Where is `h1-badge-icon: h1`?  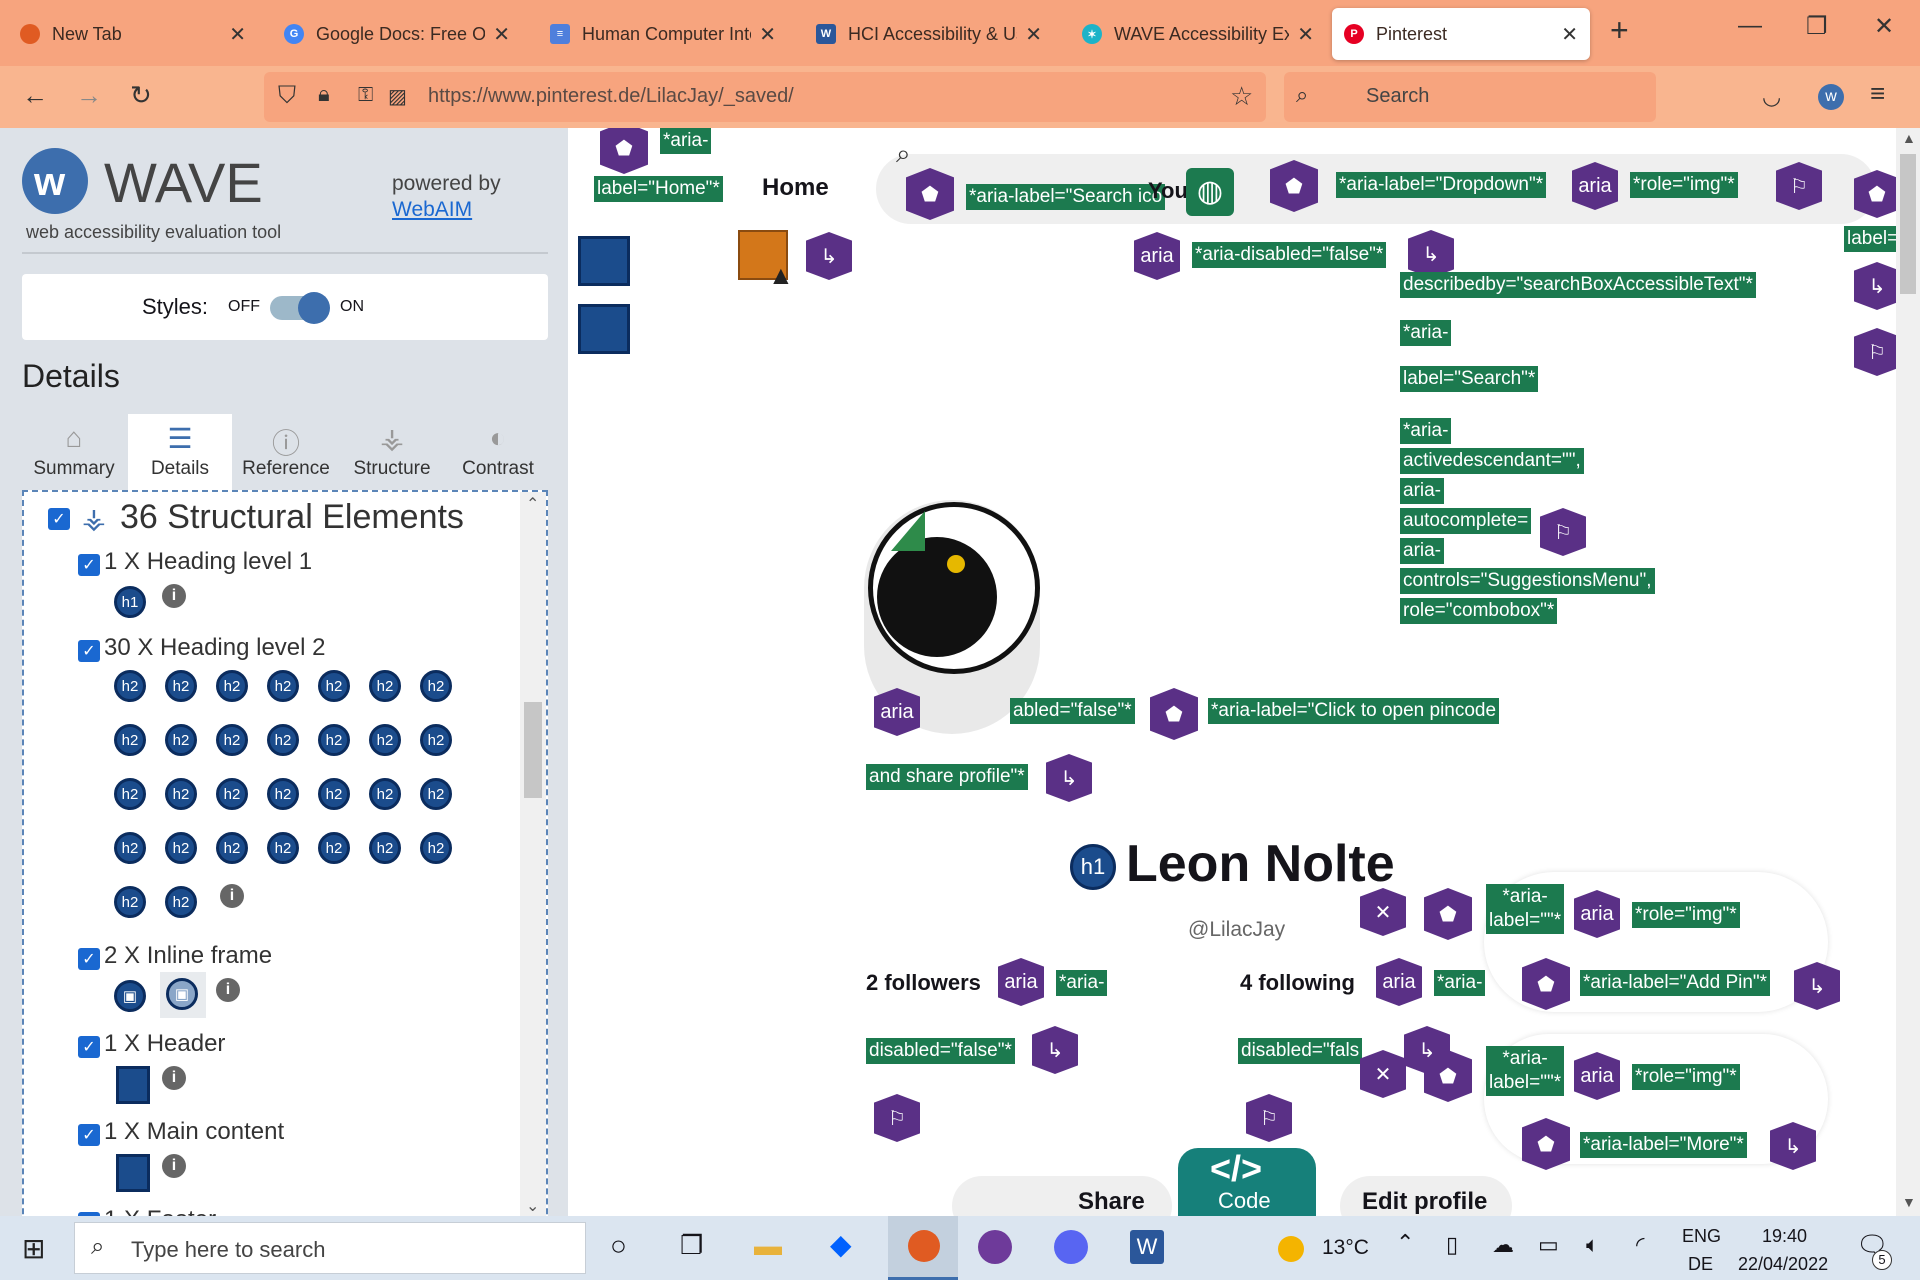
h1-badge-icon: h1 is located at coordinates (130, 602).